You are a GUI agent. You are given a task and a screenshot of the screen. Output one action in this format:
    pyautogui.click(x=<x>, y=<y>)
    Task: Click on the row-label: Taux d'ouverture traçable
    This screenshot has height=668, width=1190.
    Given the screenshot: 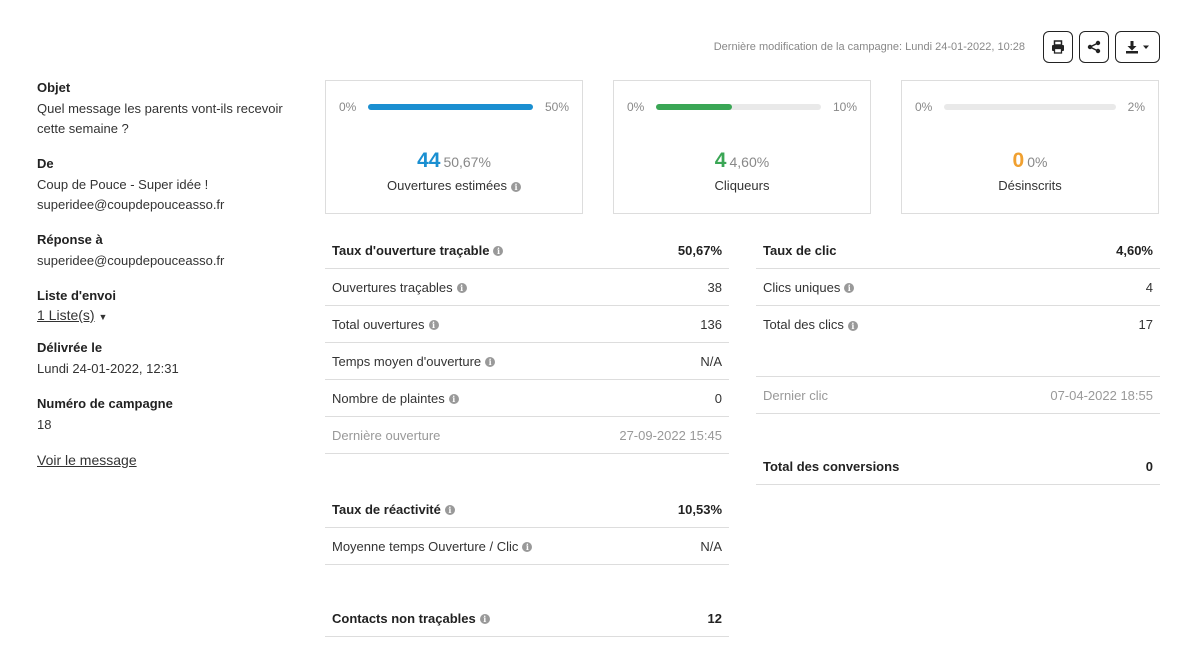 What is the action you would take?
    pyautogui.click(x=411, y=250)
    